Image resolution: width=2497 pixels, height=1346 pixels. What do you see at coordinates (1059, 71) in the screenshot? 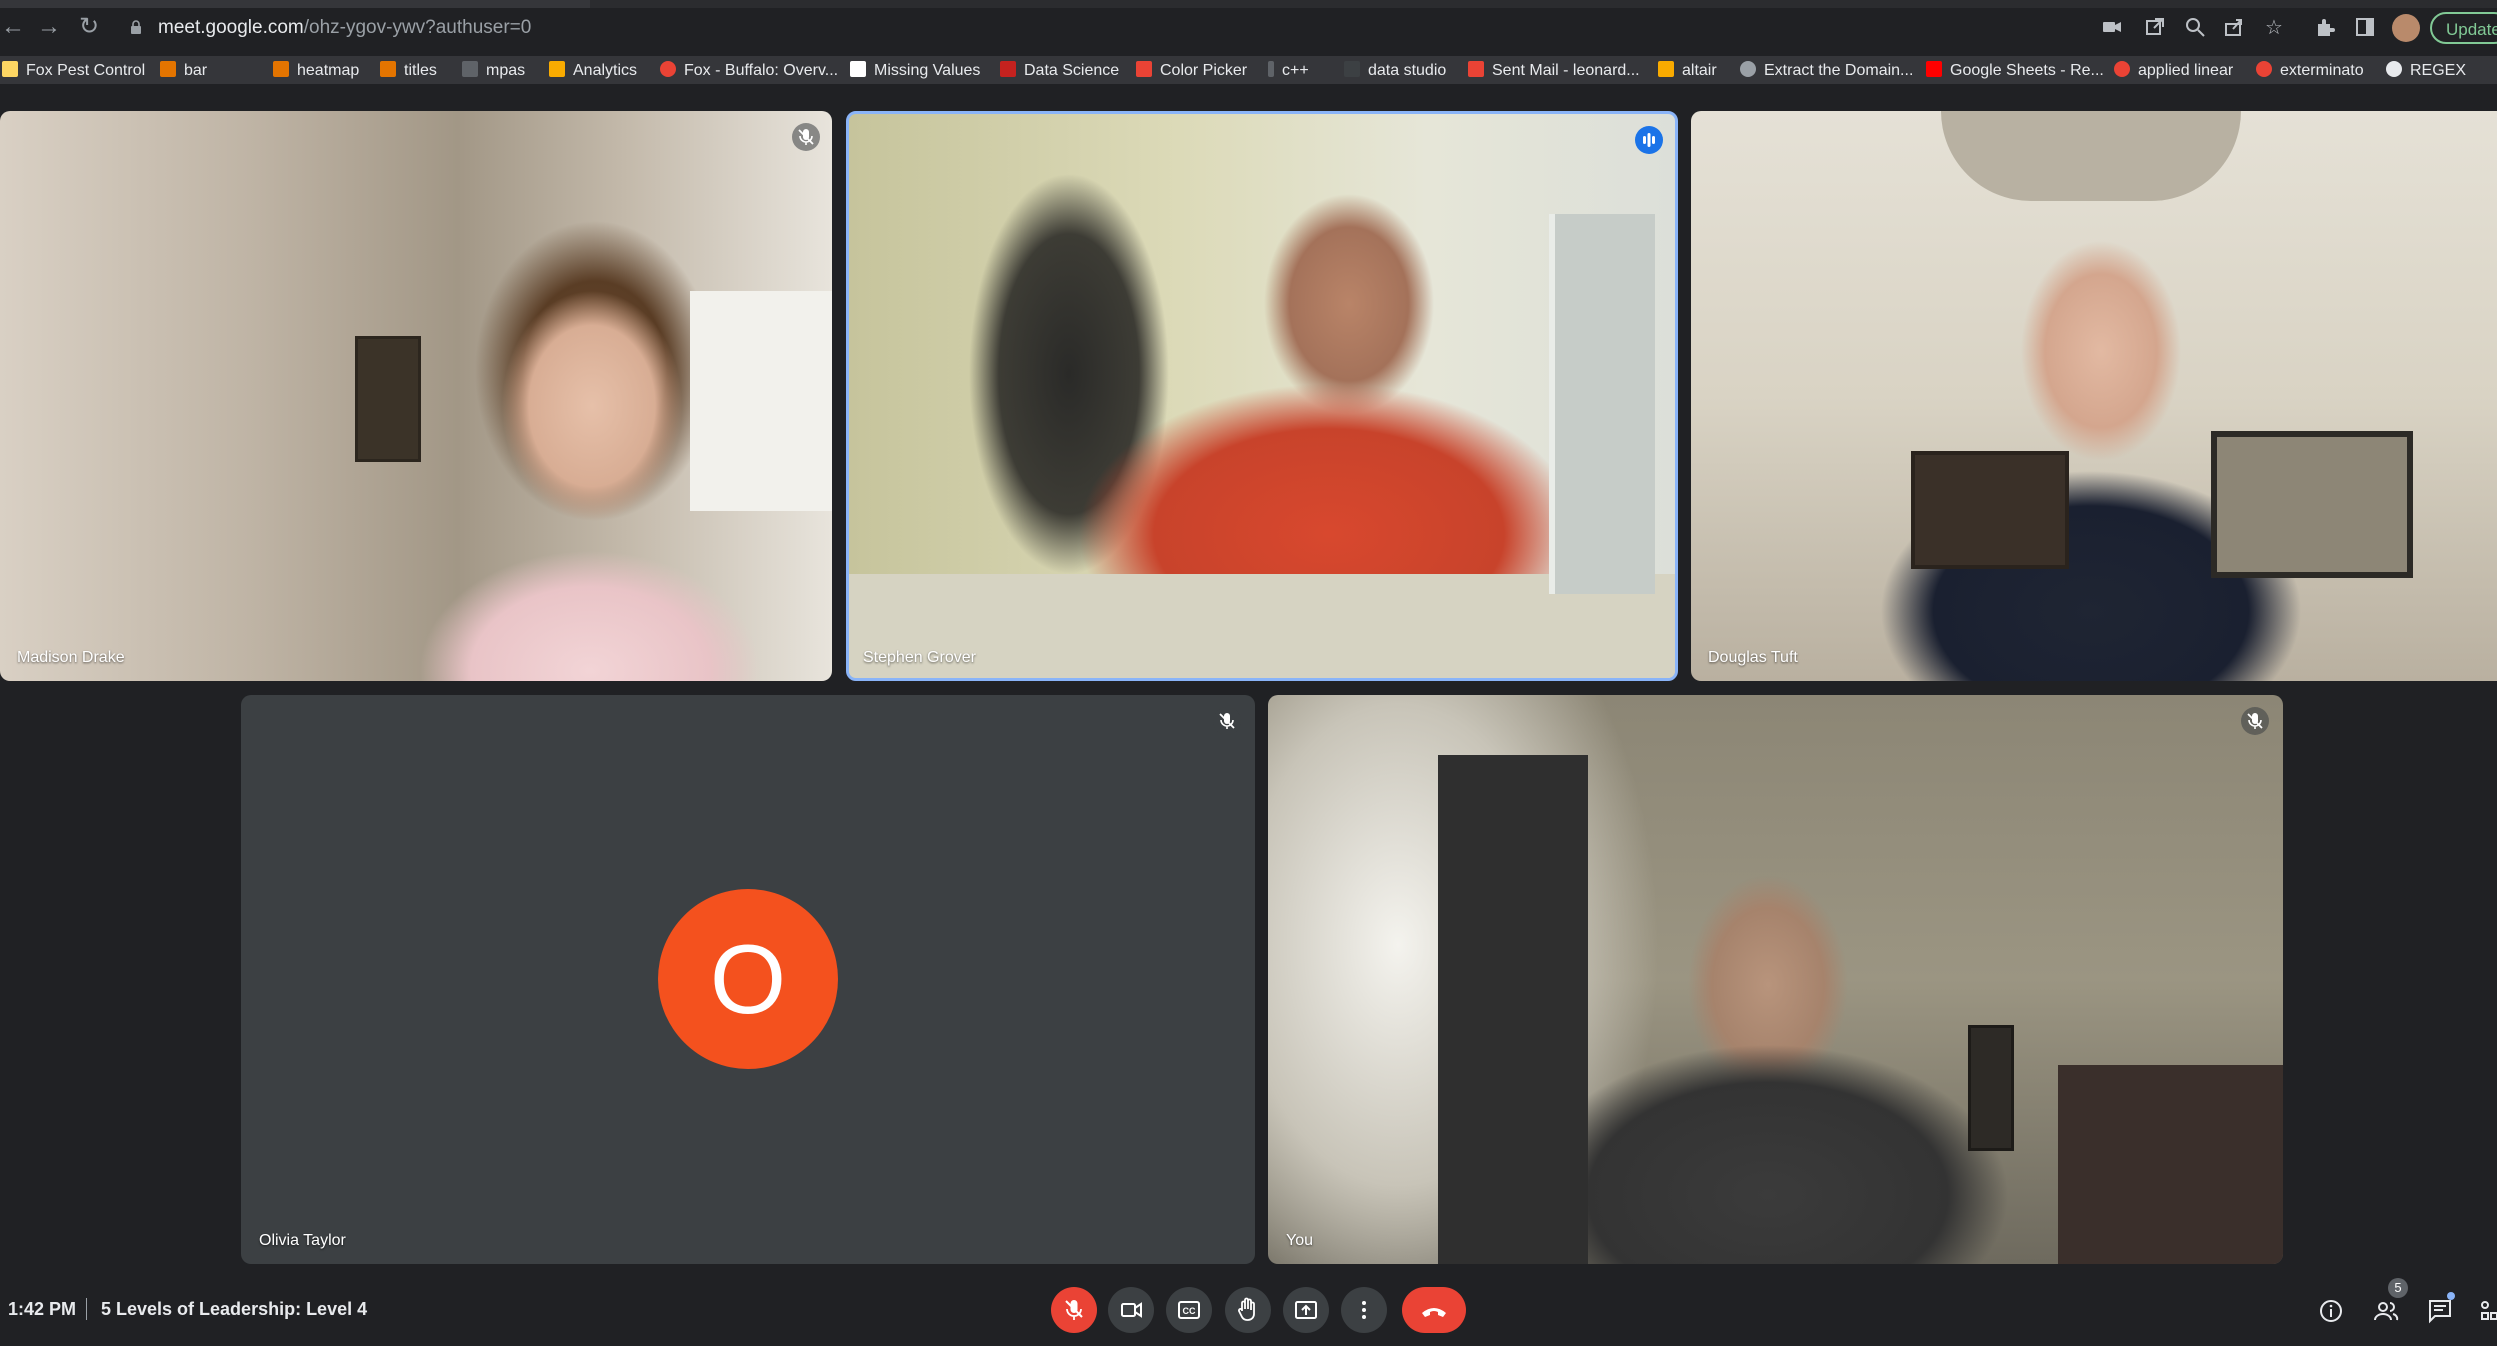
I see `bookmark-item: Data Science` at bounding box center [1059, 71].